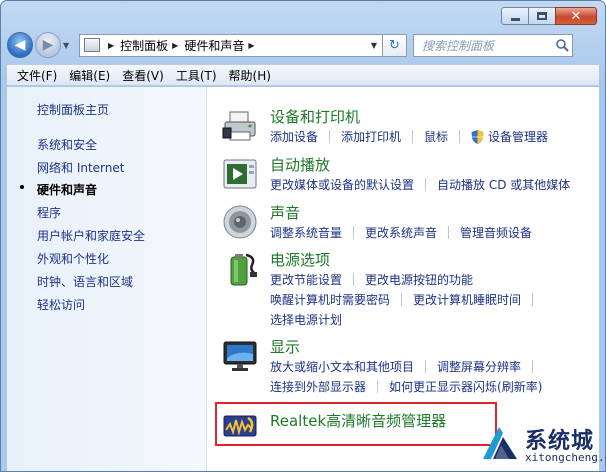 The width and height of the screenshot is (606, 472). I want to click on change-sleep-time-link: 更改计算机睡眠时间, so click(467, 299).